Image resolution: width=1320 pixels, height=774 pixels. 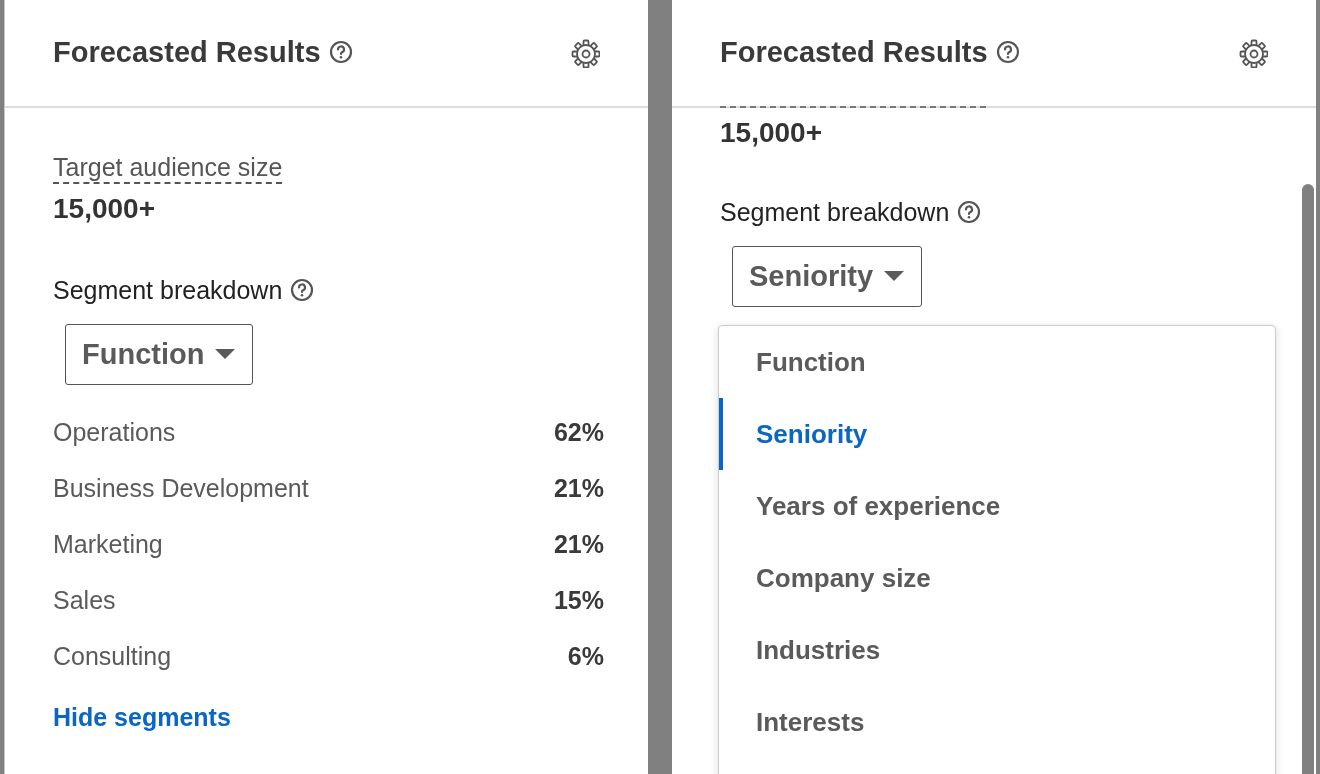 What do you see at coordinates (84, 601) in the screenshot?
I see `segment-name: Sales` at bounding box center [84, 601].